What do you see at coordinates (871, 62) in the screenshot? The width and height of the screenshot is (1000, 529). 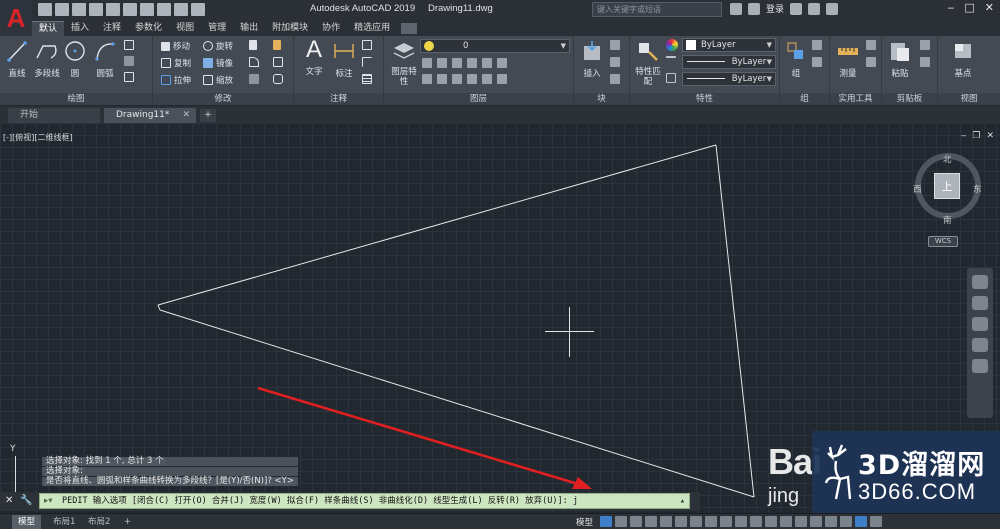 I see `calculator-button` at bounding box center [871, 62].